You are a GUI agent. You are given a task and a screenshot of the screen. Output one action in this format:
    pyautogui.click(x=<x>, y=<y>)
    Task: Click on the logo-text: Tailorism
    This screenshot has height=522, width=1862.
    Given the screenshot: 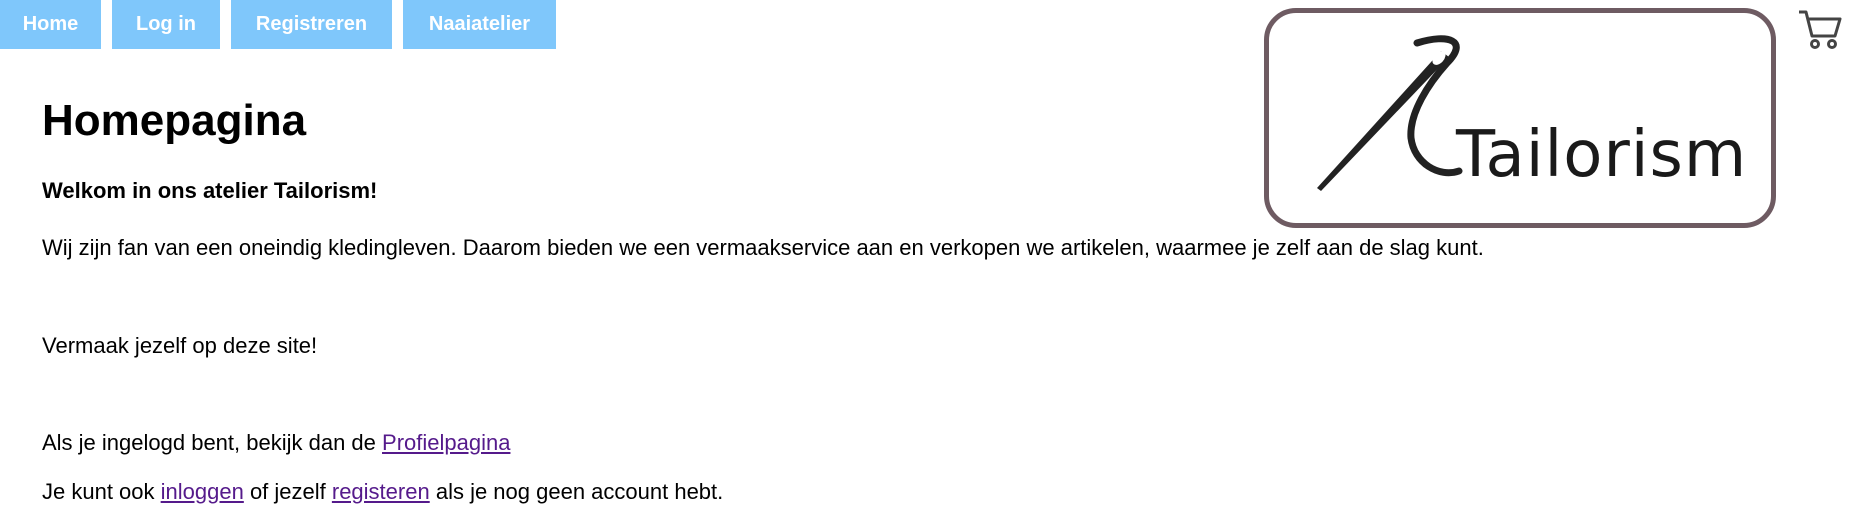 What is the action you would take?
    pyautogui.click(x=1602, y=155)
    